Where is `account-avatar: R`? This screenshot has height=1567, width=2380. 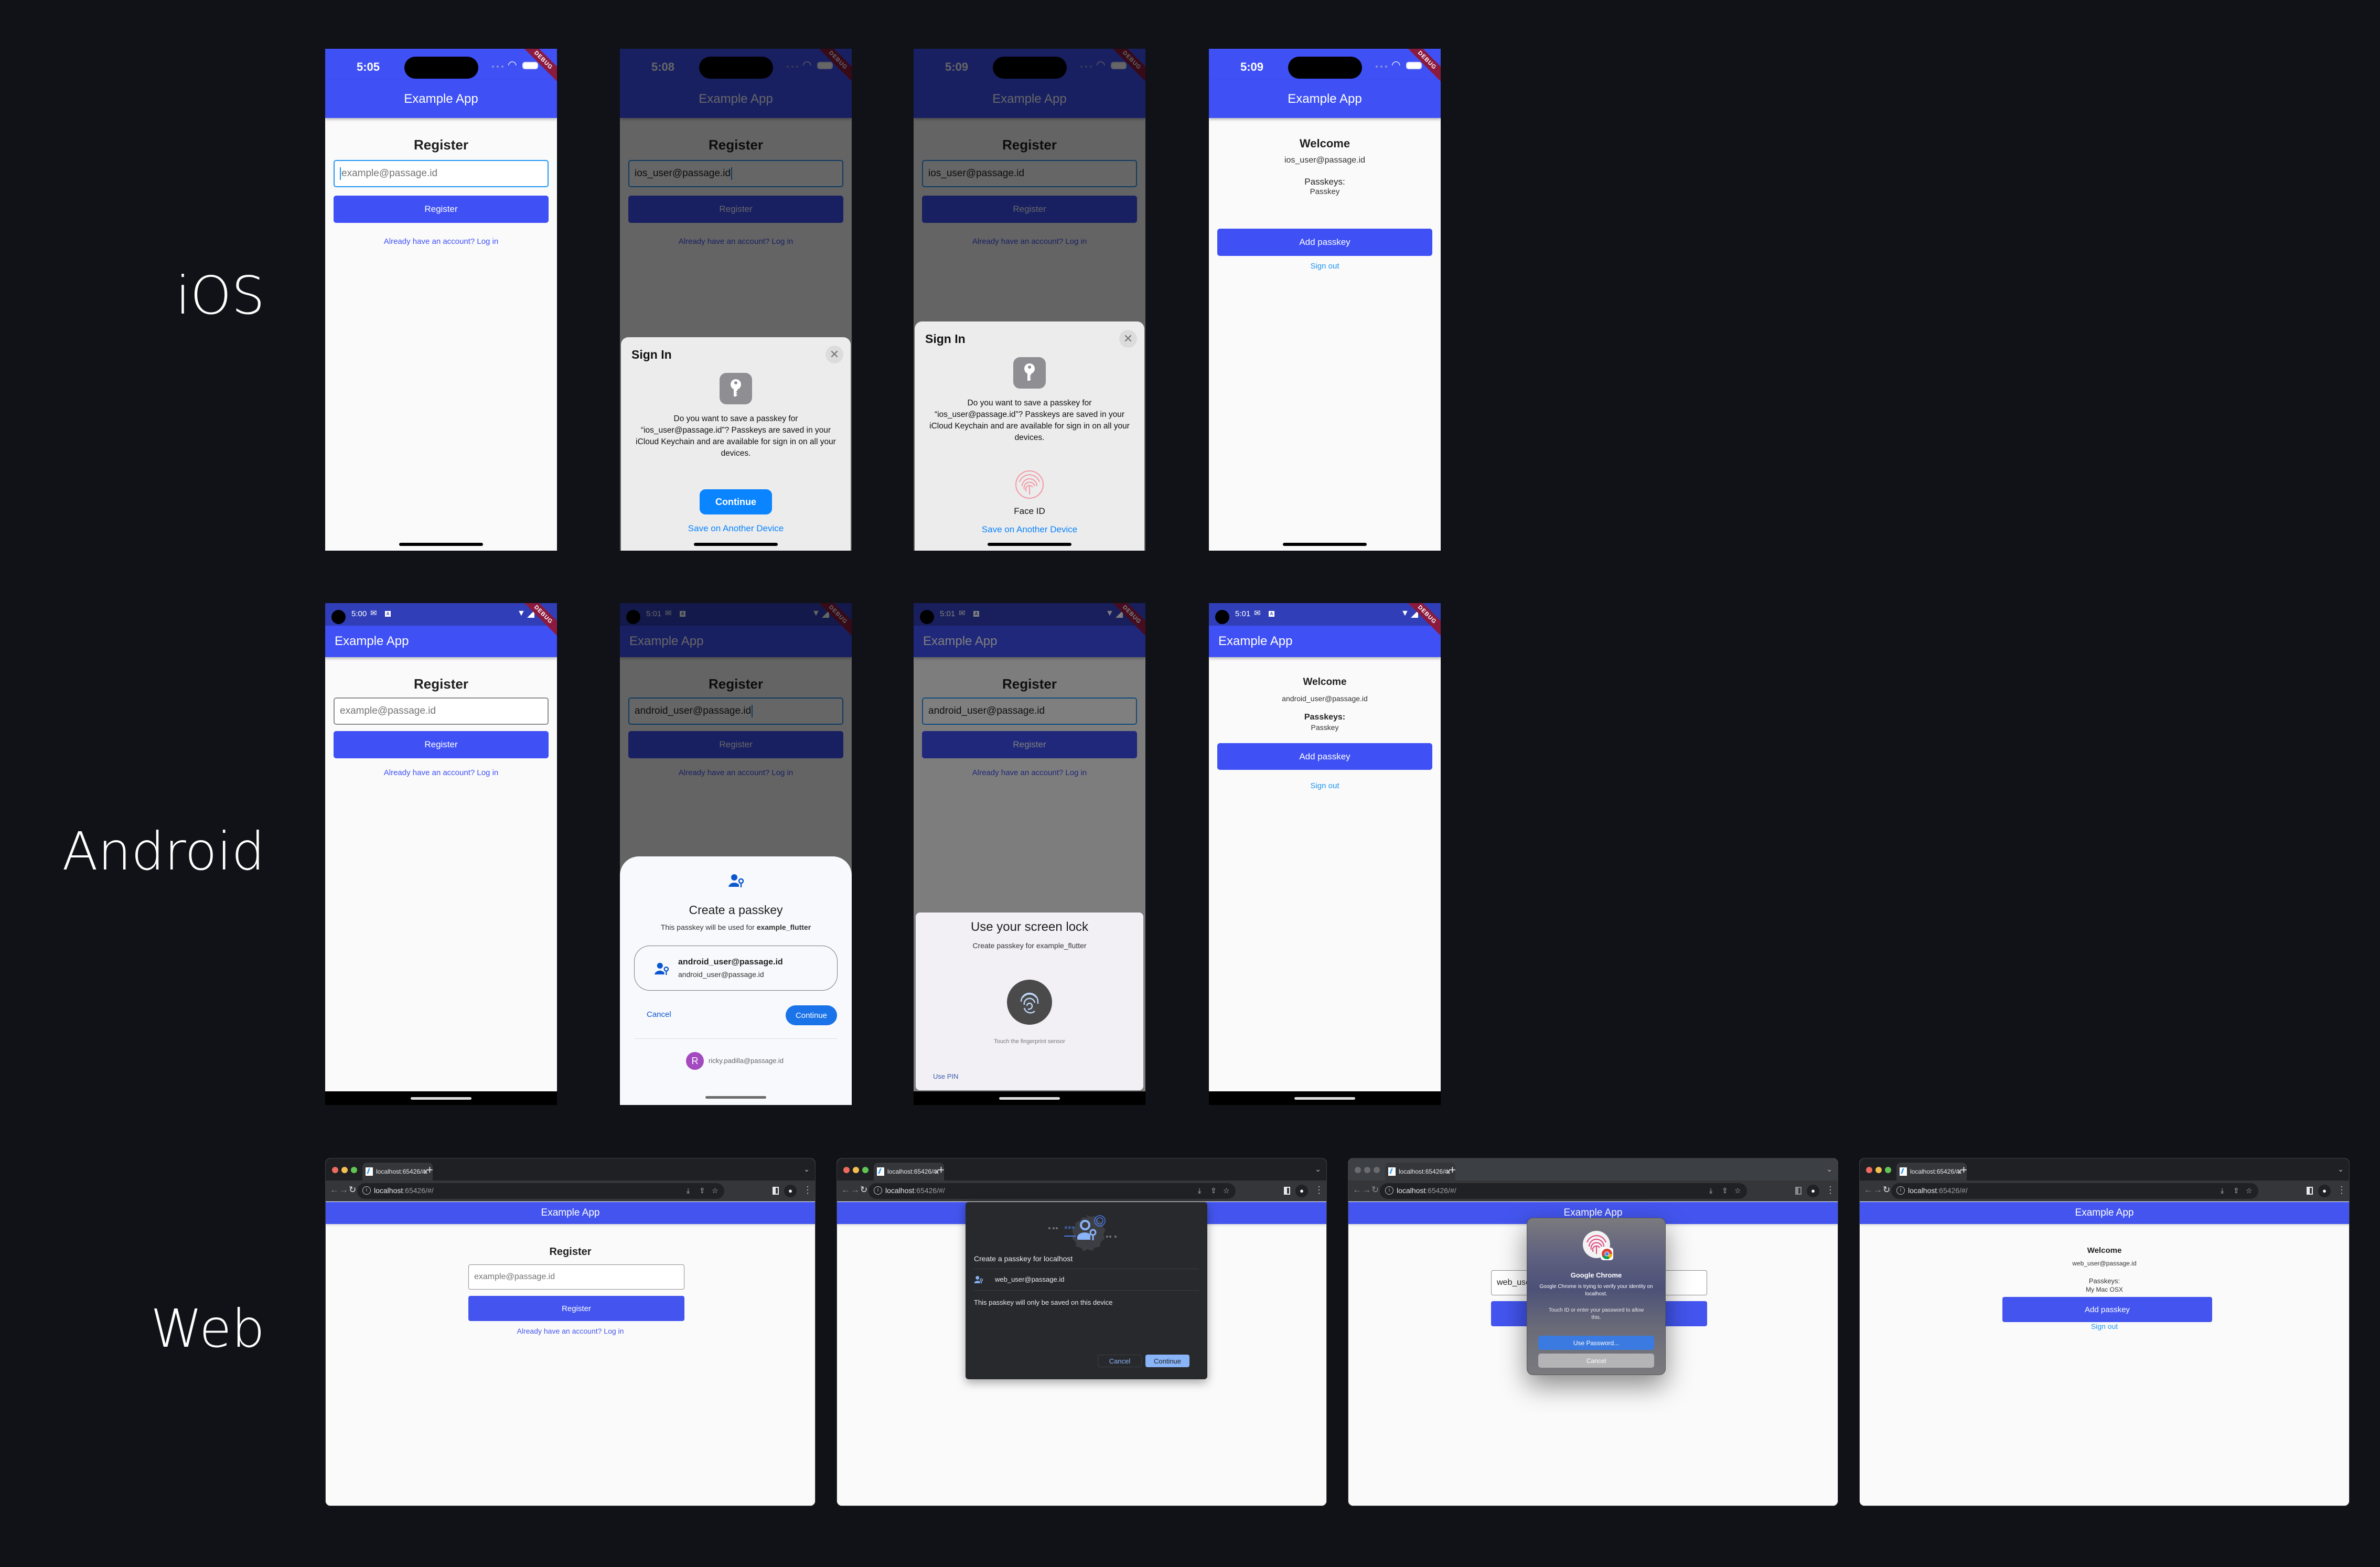
account-avatar: R is located at coordinates (695, 1061).